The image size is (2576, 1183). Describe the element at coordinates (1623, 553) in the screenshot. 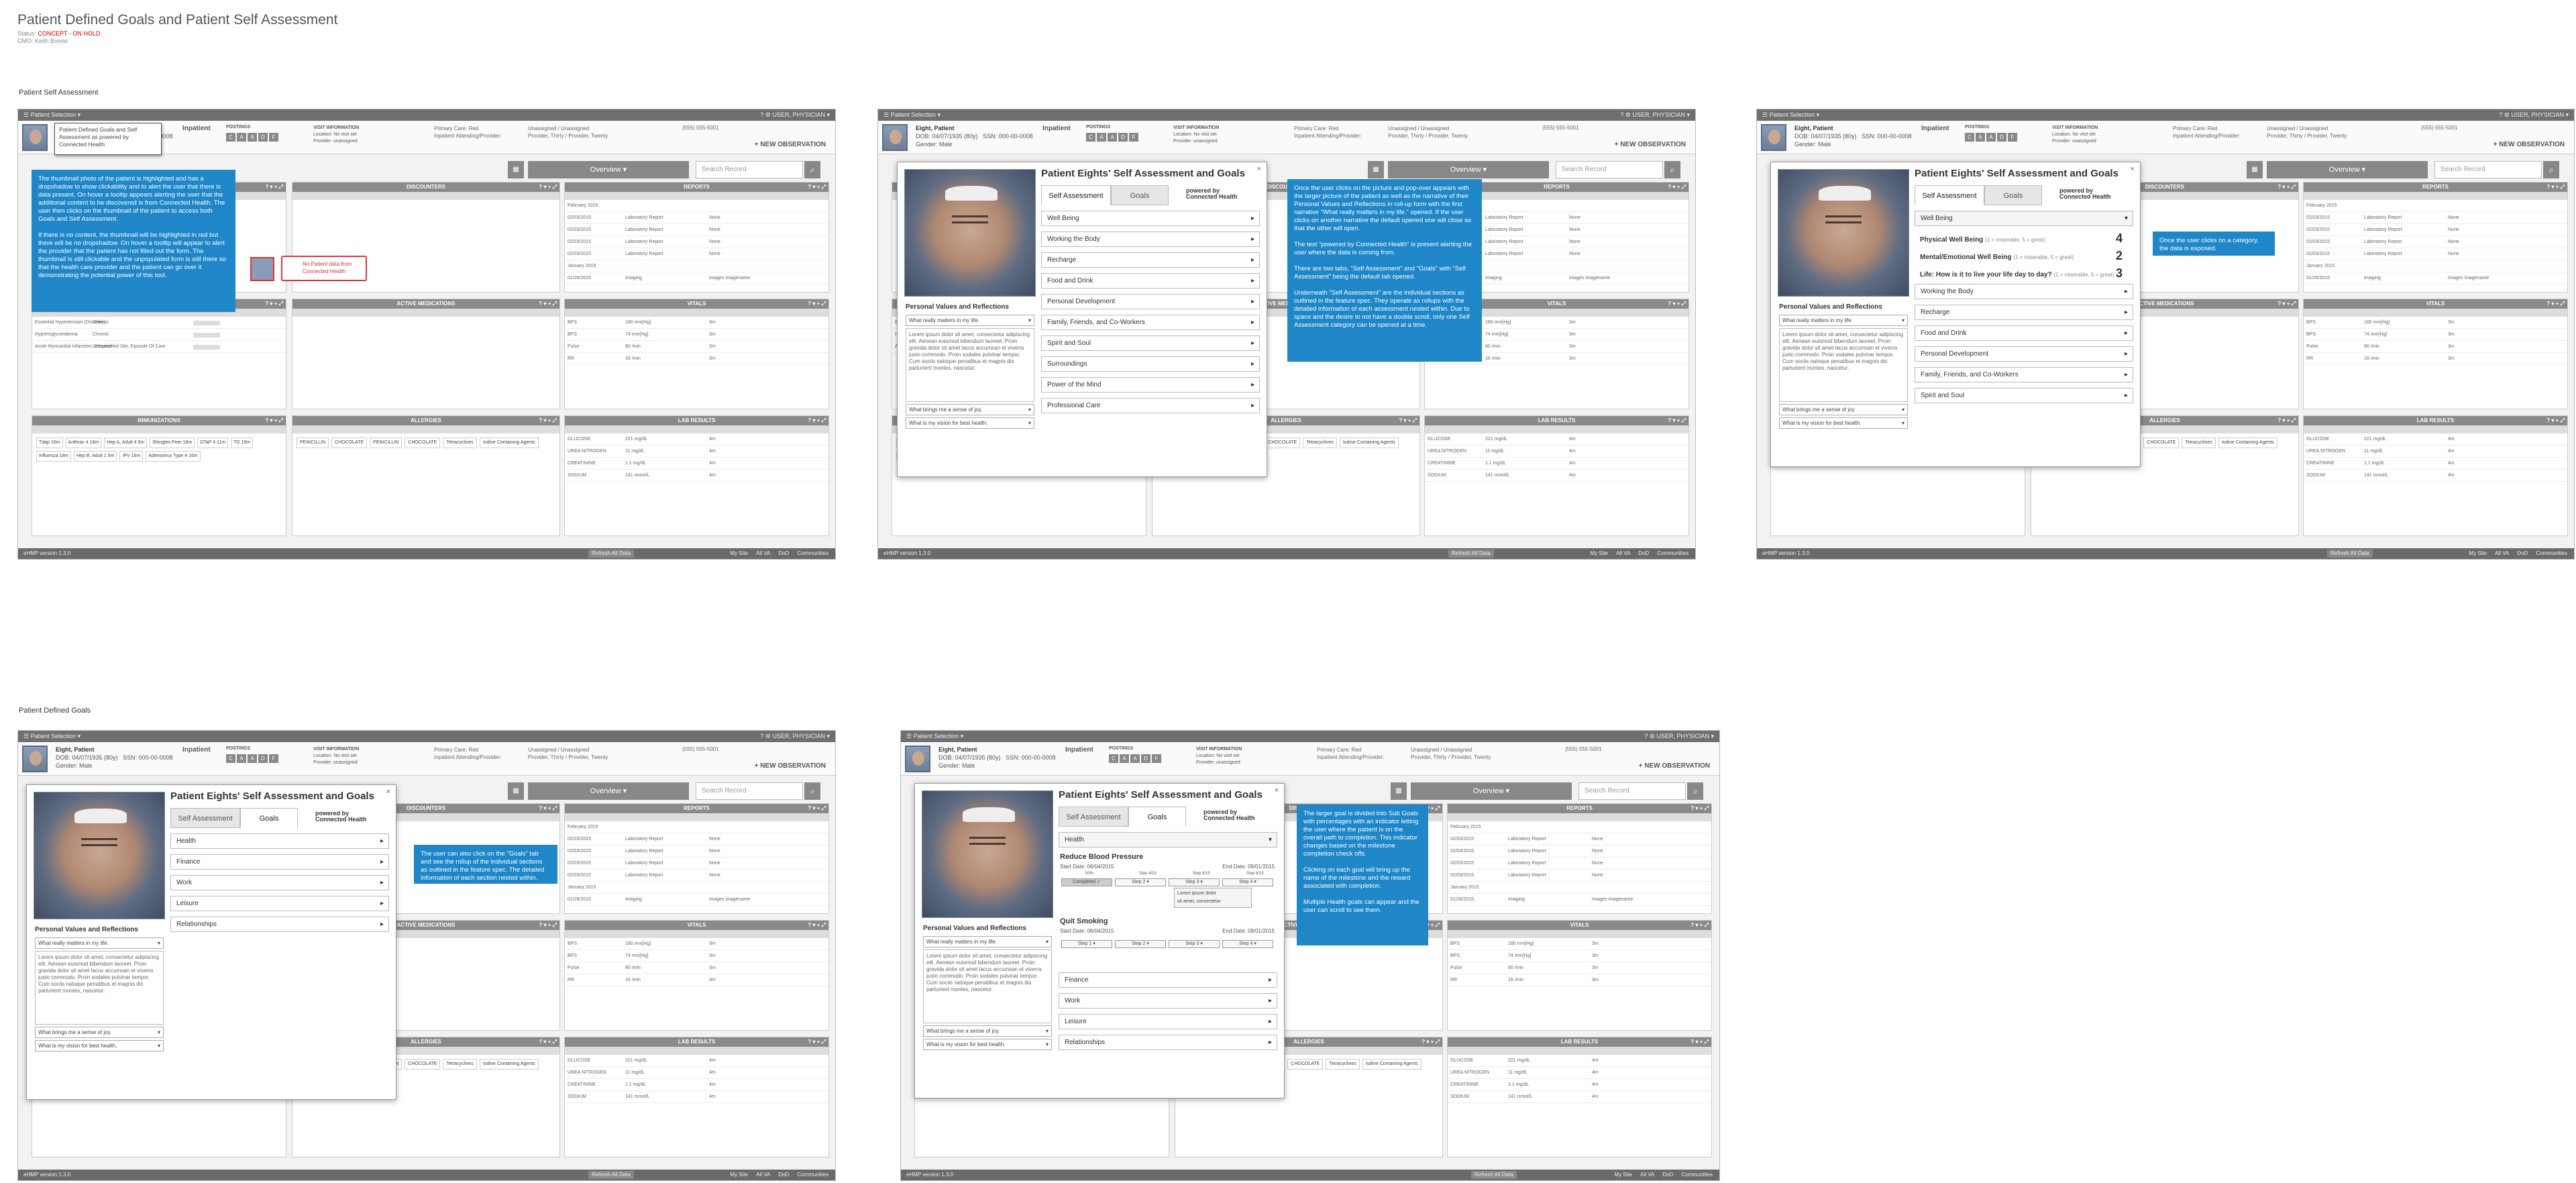

I see `footer-link: All VA` at that location.